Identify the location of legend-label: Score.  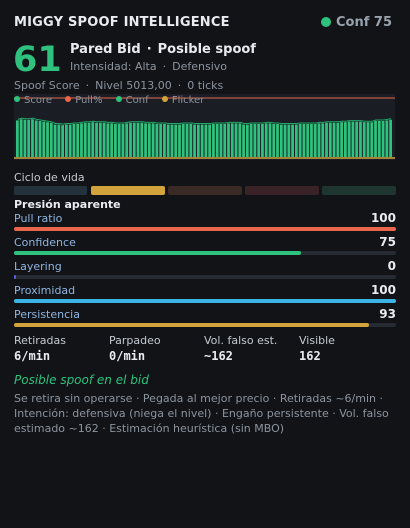
(38, 100).